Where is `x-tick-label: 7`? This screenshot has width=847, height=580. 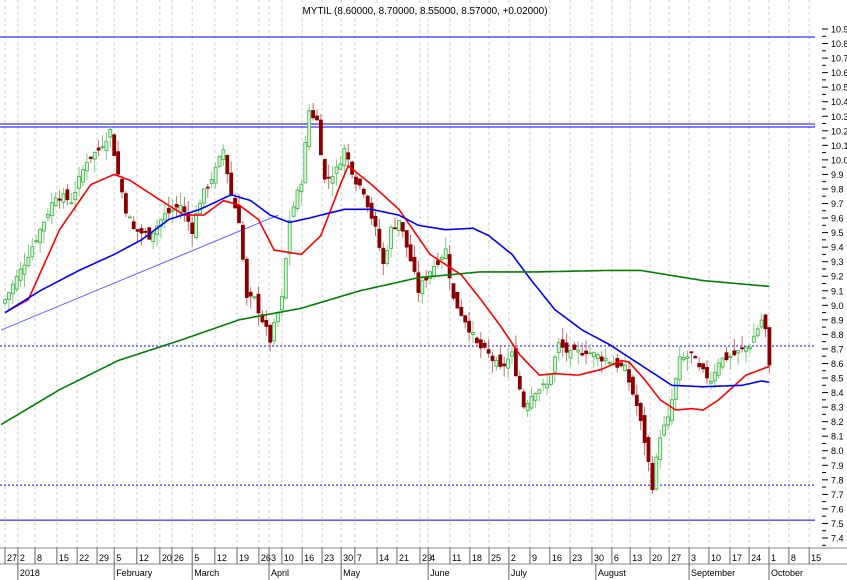 x-tick-label: 7 is located at coordinates (359, 558).